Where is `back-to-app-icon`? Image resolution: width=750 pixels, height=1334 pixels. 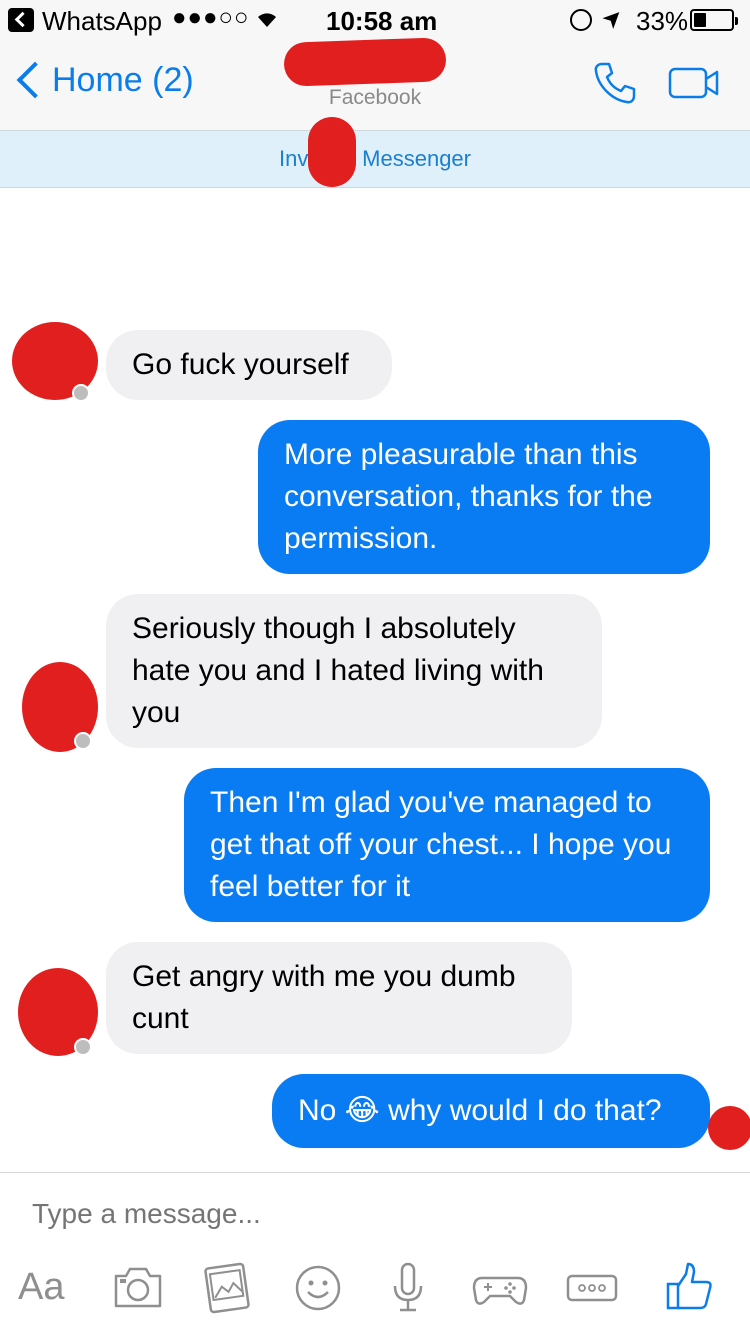 back-to-app-icon is located at coordinates (21, 20).